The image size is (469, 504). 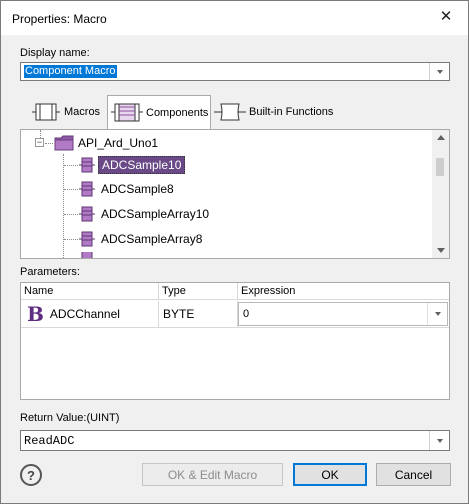 I want to click on title-bar: Properties: Macro ✕, so click(x=234, y=18).